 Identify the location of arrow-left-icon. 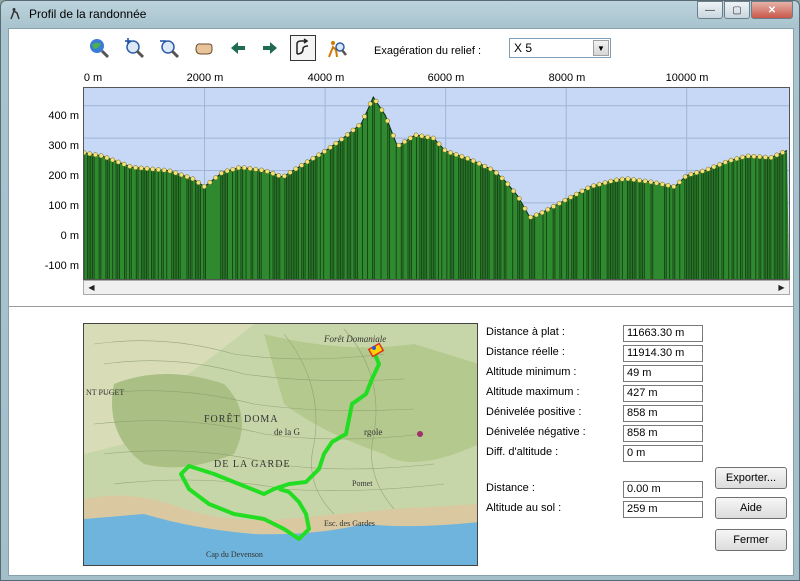
(238, 48).